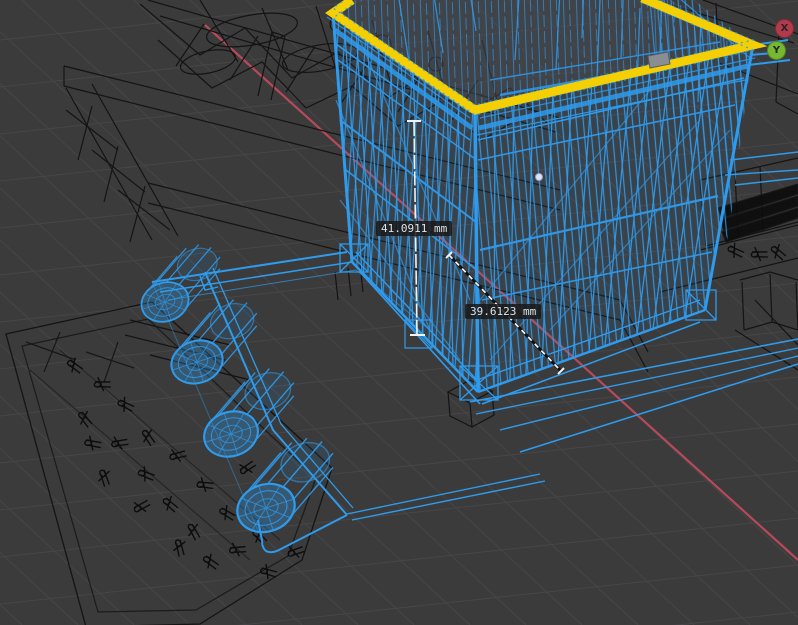 The width and height of the screenshot is (798, 625). Describe the element at coordinates (503, 311) in the screenshot. I see `measurement-label-b: 39.6123 mm` at that location.